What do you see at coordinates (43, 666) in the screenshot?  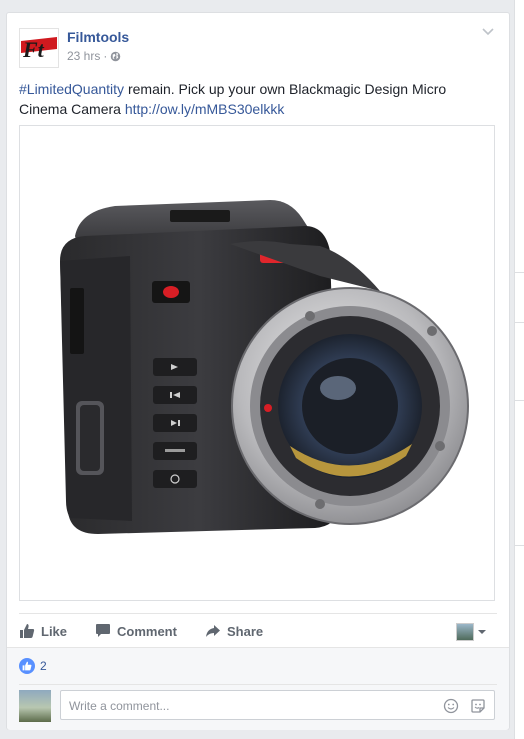 I see `reaction-count: 2` at bounding box center [43, 666].